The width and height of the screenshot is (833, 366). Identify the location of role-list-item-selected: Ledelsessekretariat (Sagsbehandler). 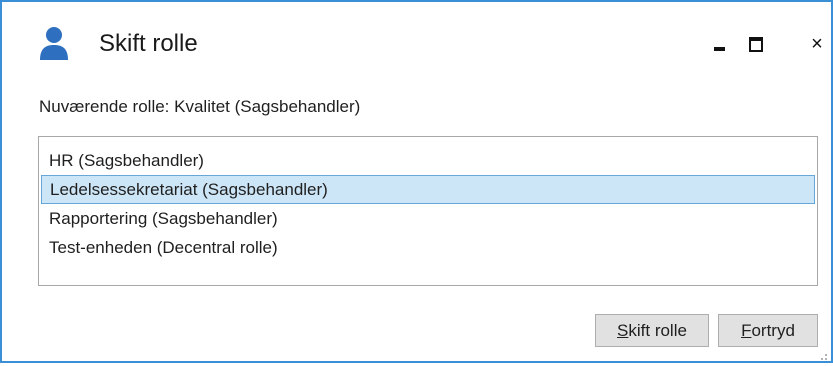
(428, 189).